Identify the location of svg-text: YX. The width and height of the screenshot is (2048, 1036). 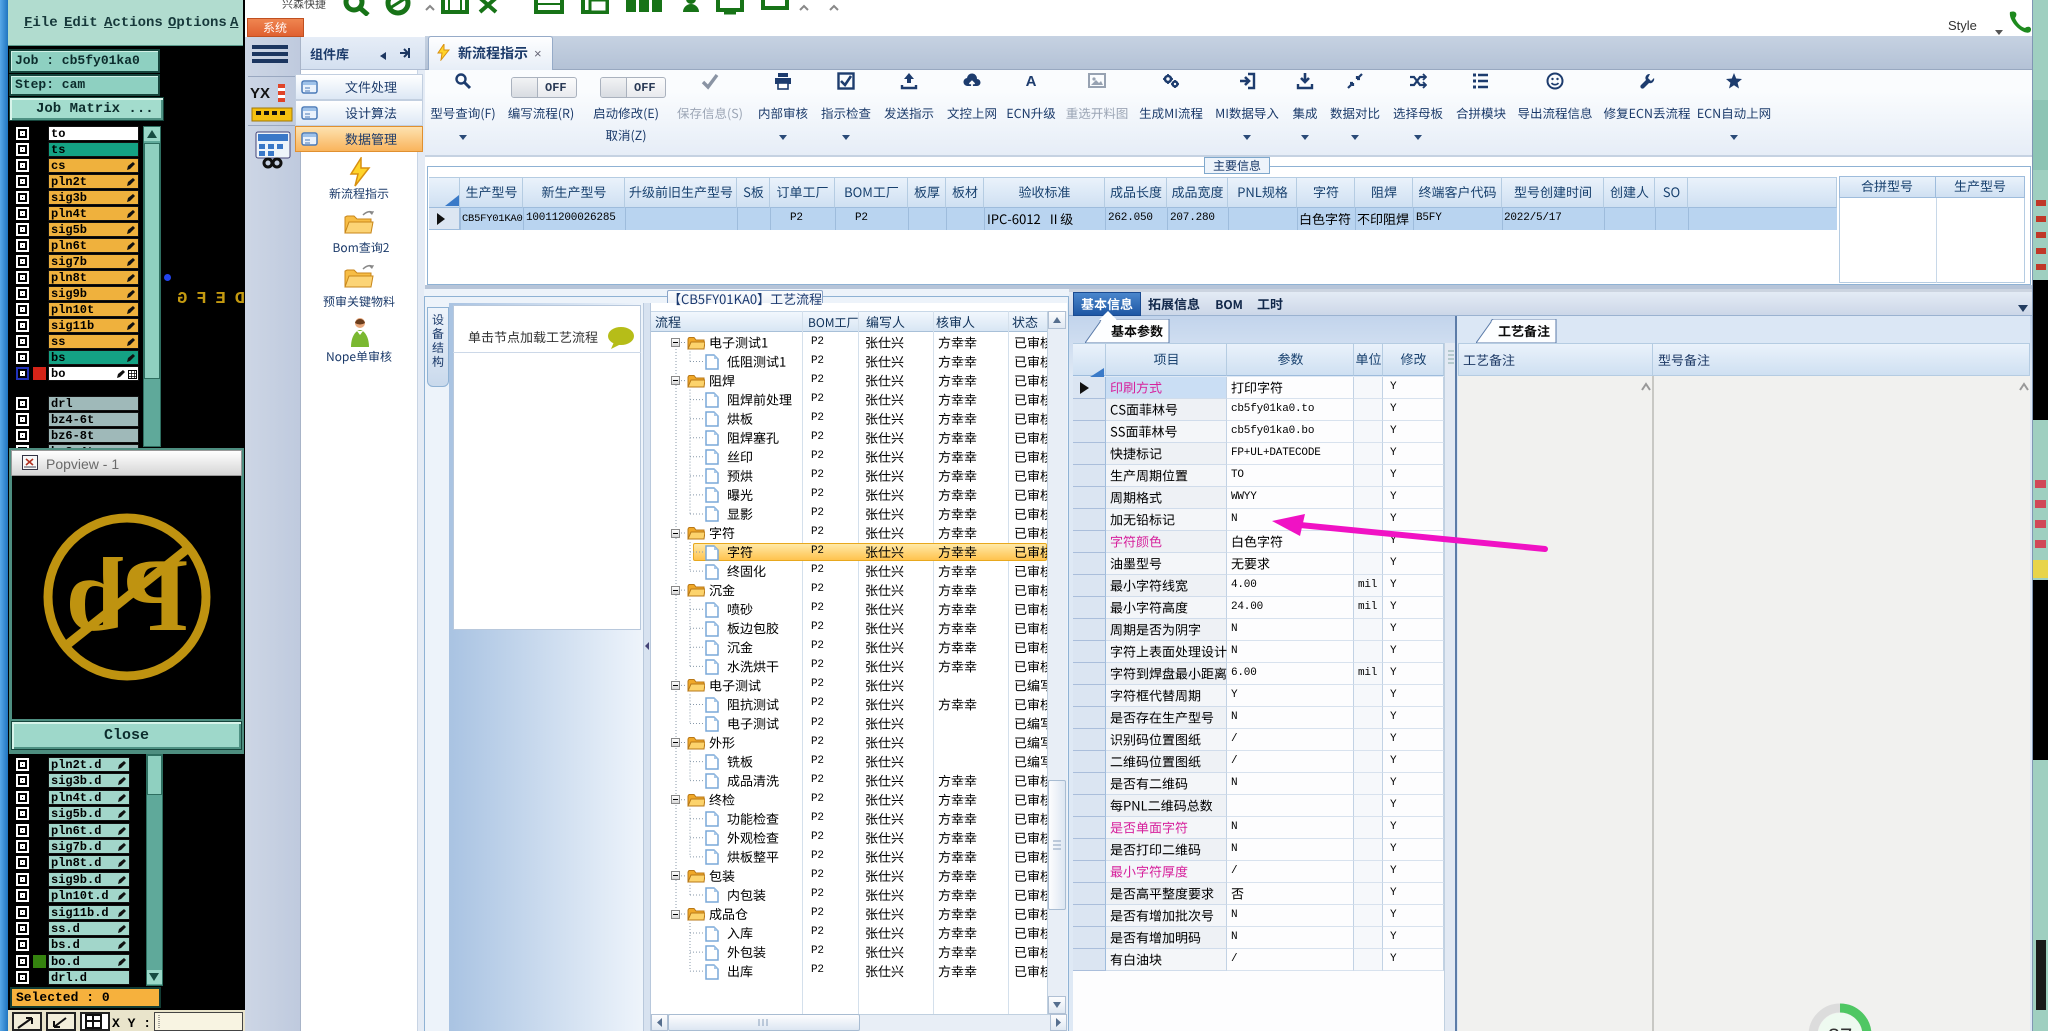
(260, 93).